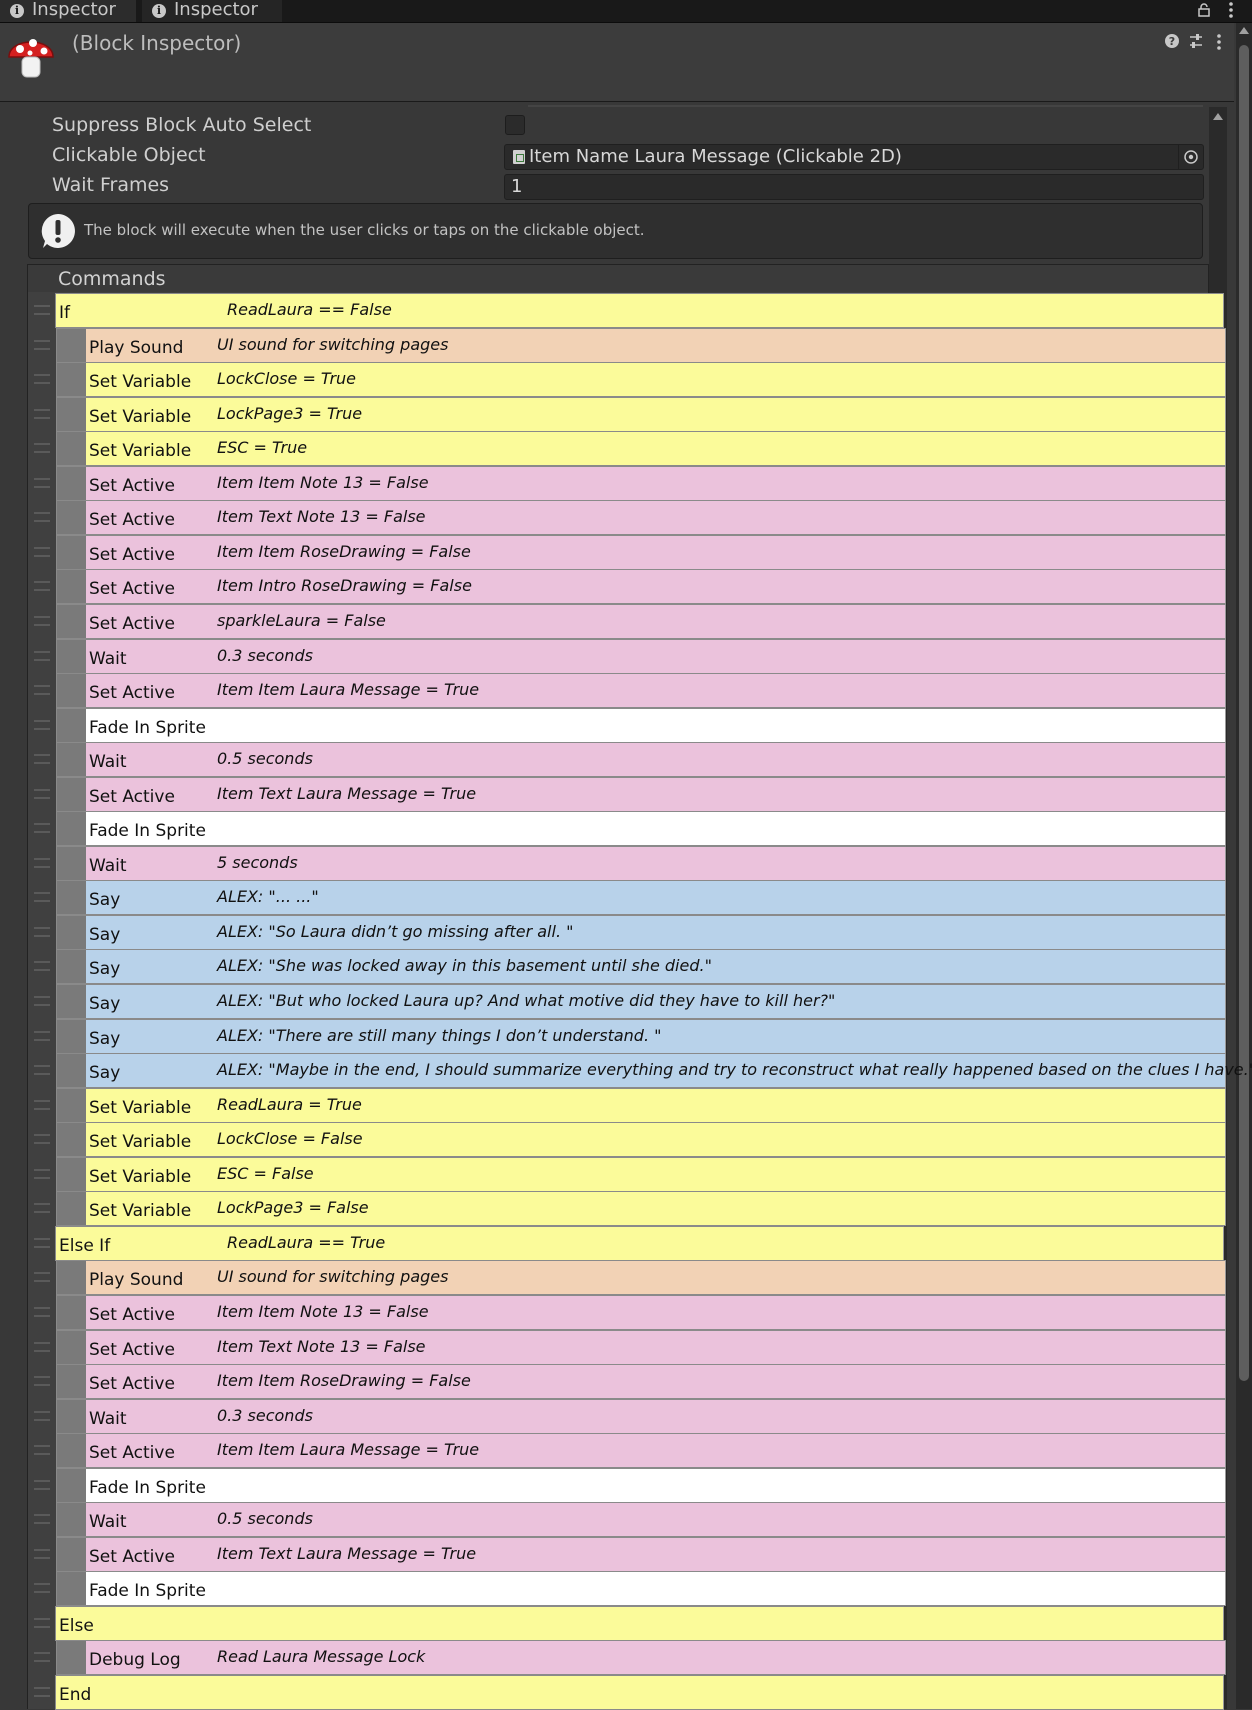 Image resolution: width=1252 pixels, height=1710 pixels. I want to click on wait-frames-field: 1, so click(854, 187).